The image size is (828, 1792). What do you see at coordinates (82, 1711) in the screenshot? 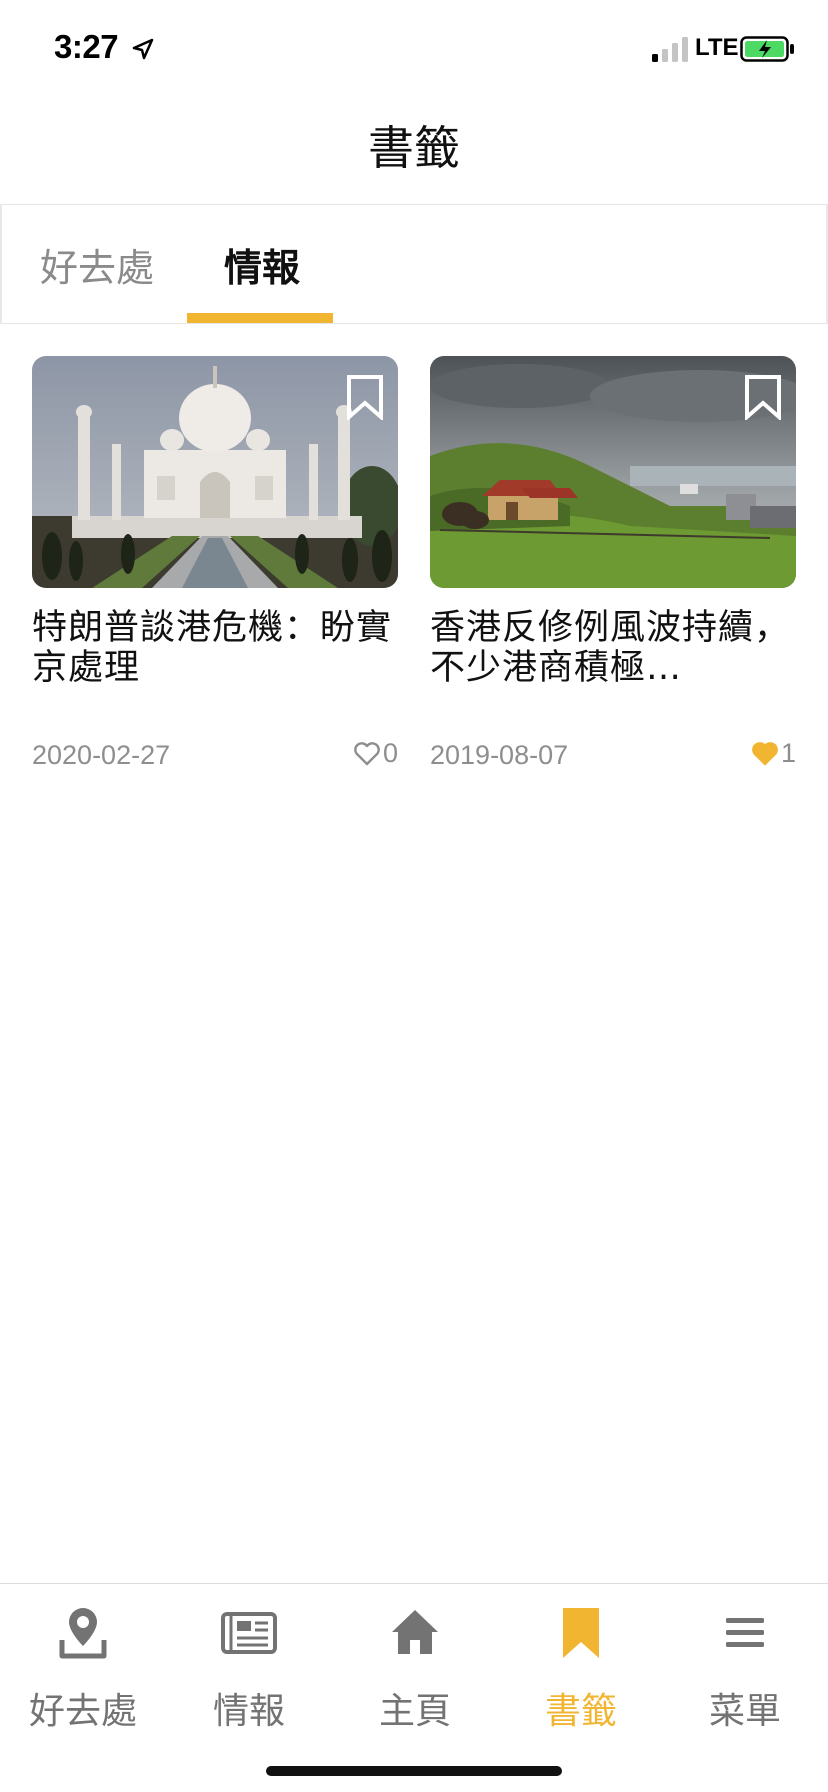
I see `nav-label: 好去處` at bounding box center [82, 1711].